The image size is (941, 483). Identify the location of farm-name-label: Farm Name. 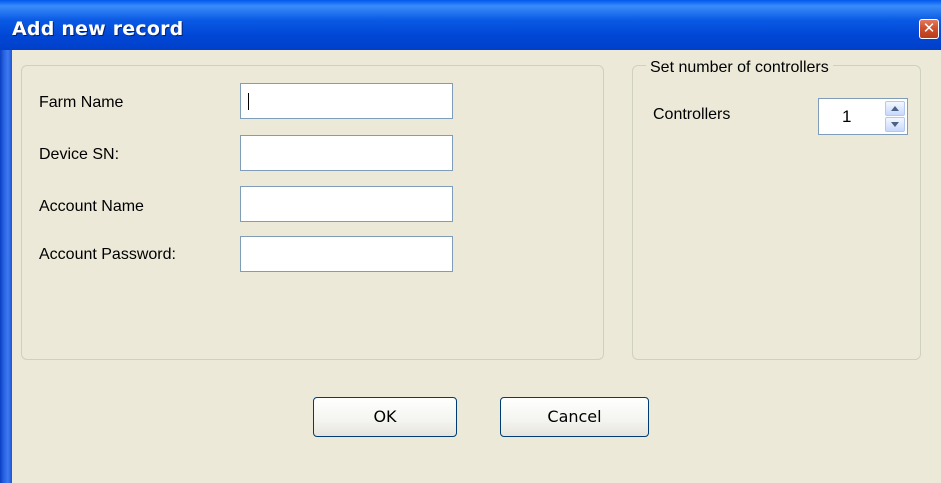
(81, 102).